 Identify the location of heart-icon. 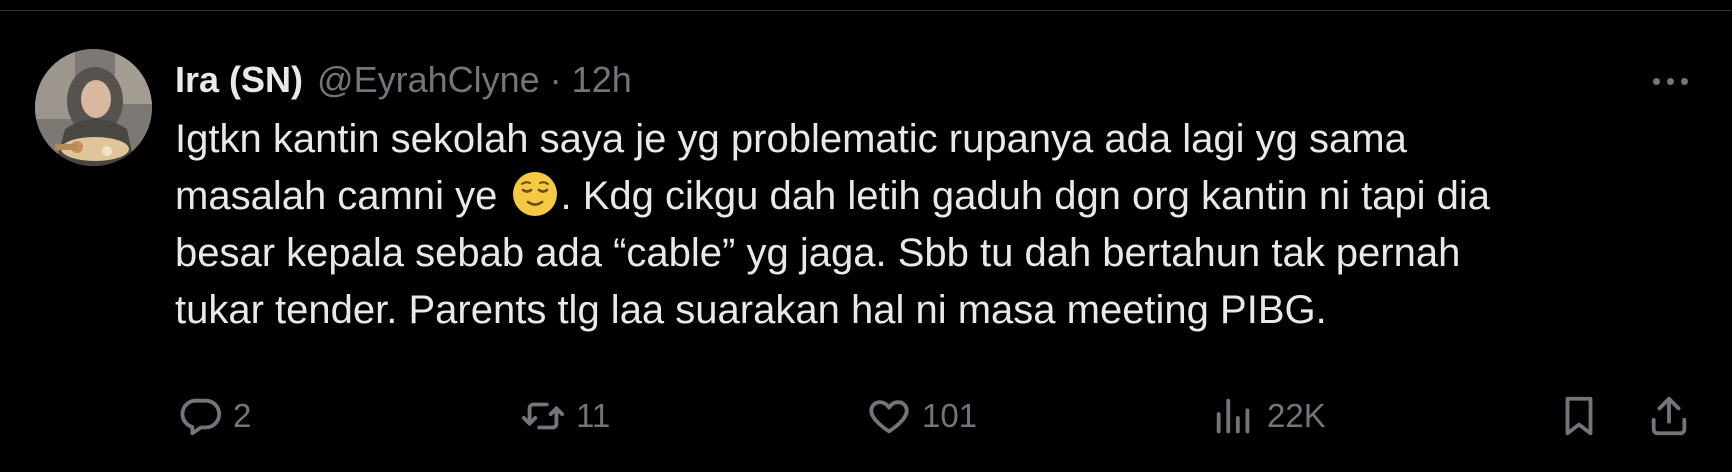
(889, 416).